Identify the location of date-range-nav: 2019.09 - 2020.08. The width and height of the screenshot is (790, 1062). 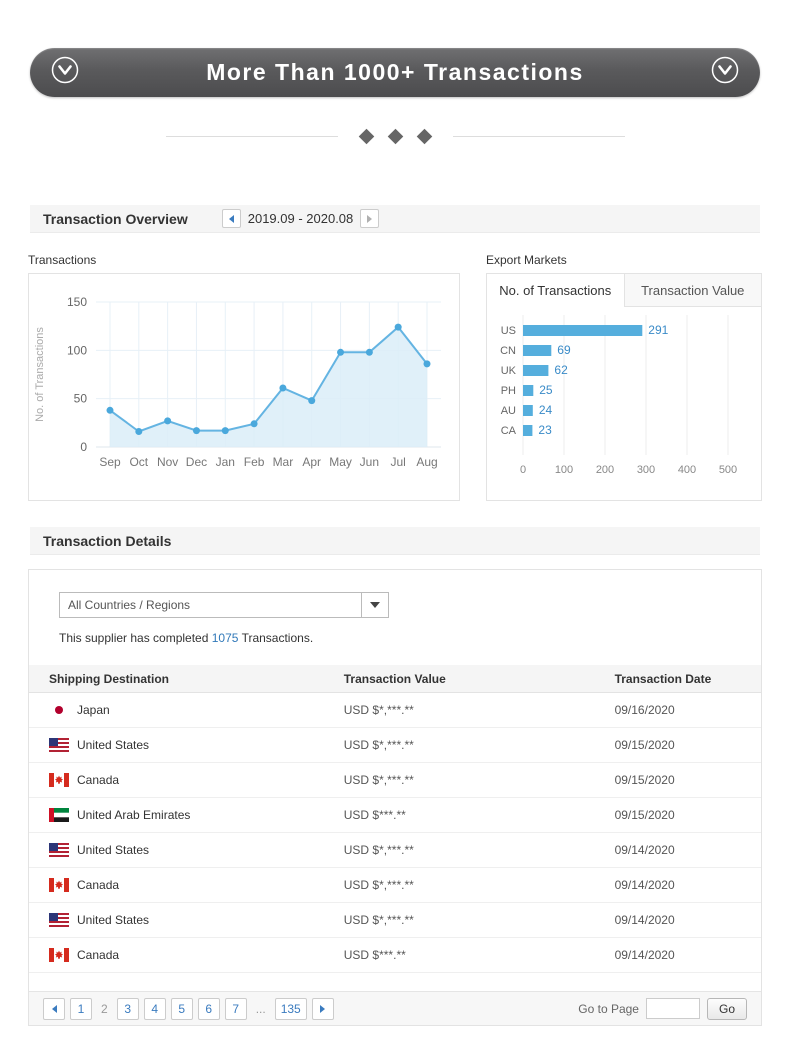
(300, 218).